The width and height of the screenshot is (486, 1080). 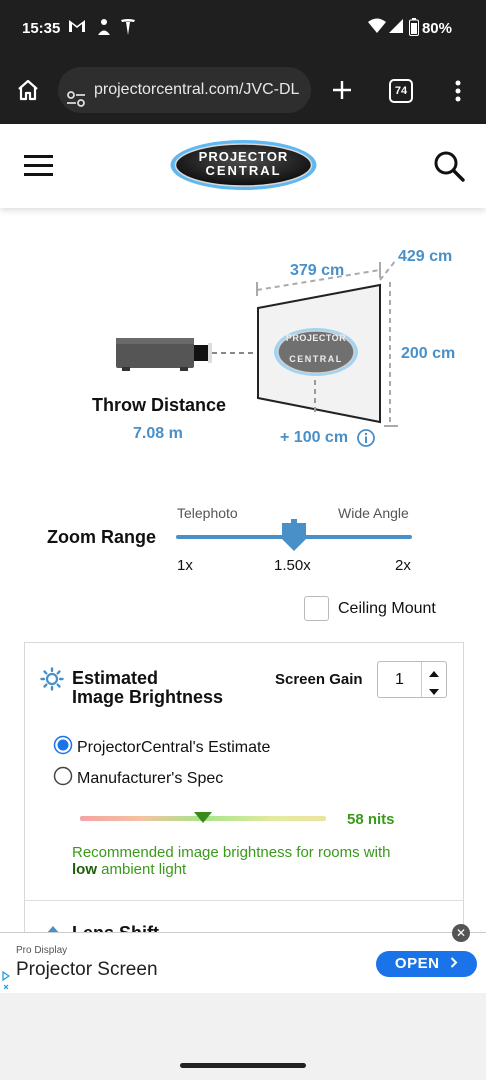 What do you see at coordinates (401, 91) in the screenshot?
I see `tab-switcher-button: 74` at bounding box center [401, 91].